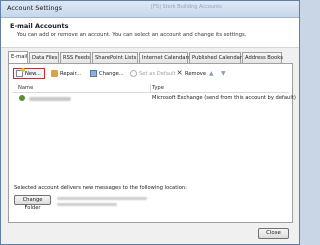  Describe the element at coordinates (54, 73) in the screenshot. I see `repair-icon` at that location.